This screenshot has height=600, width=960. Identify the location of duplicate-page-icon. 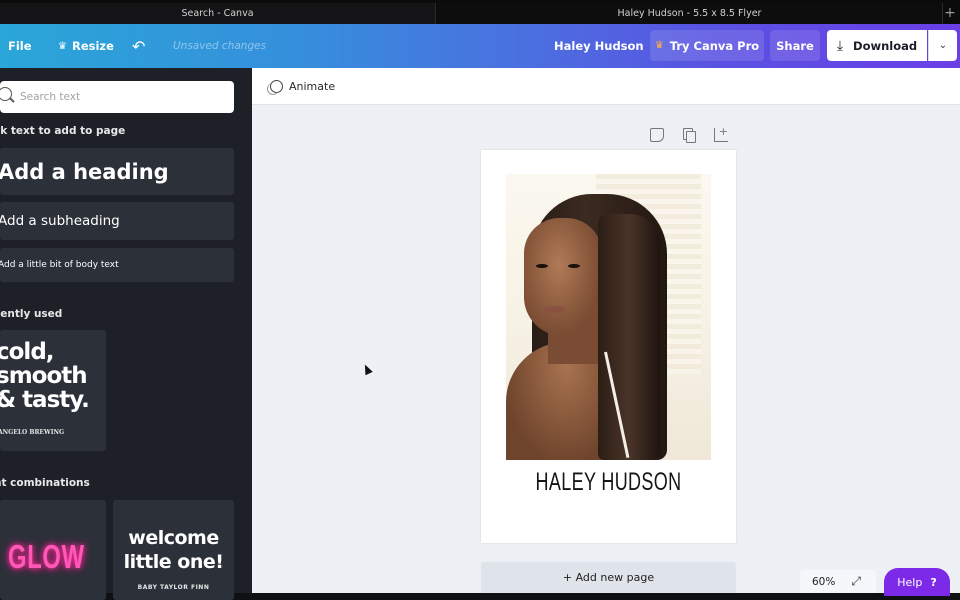
(689, 135).